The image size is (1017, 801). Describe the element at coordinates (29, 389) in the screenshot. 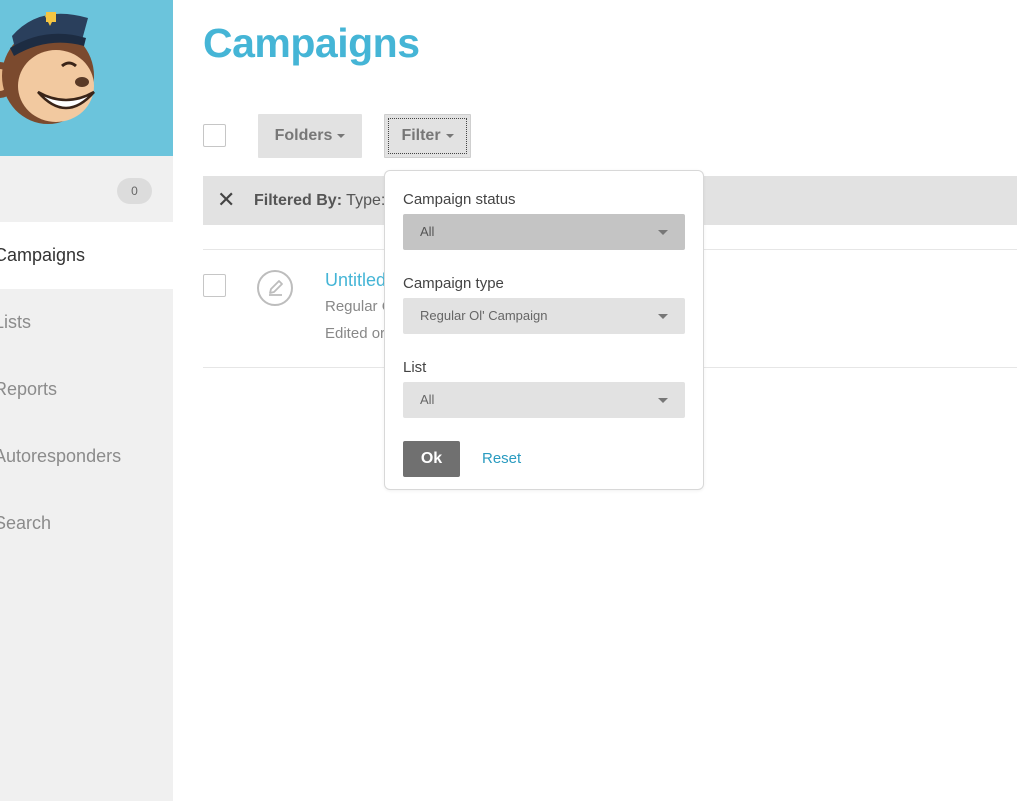

I see `sidebar-item-label: Reports` at that location.